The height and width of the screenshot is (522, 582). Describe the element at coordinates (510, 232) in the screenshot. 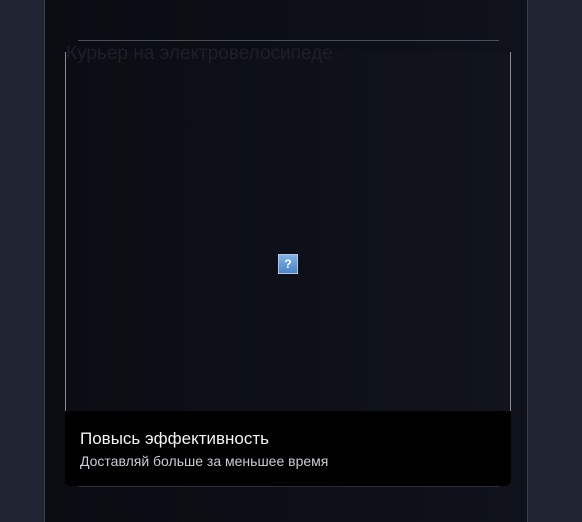

I see `image-frame-right` at that location.